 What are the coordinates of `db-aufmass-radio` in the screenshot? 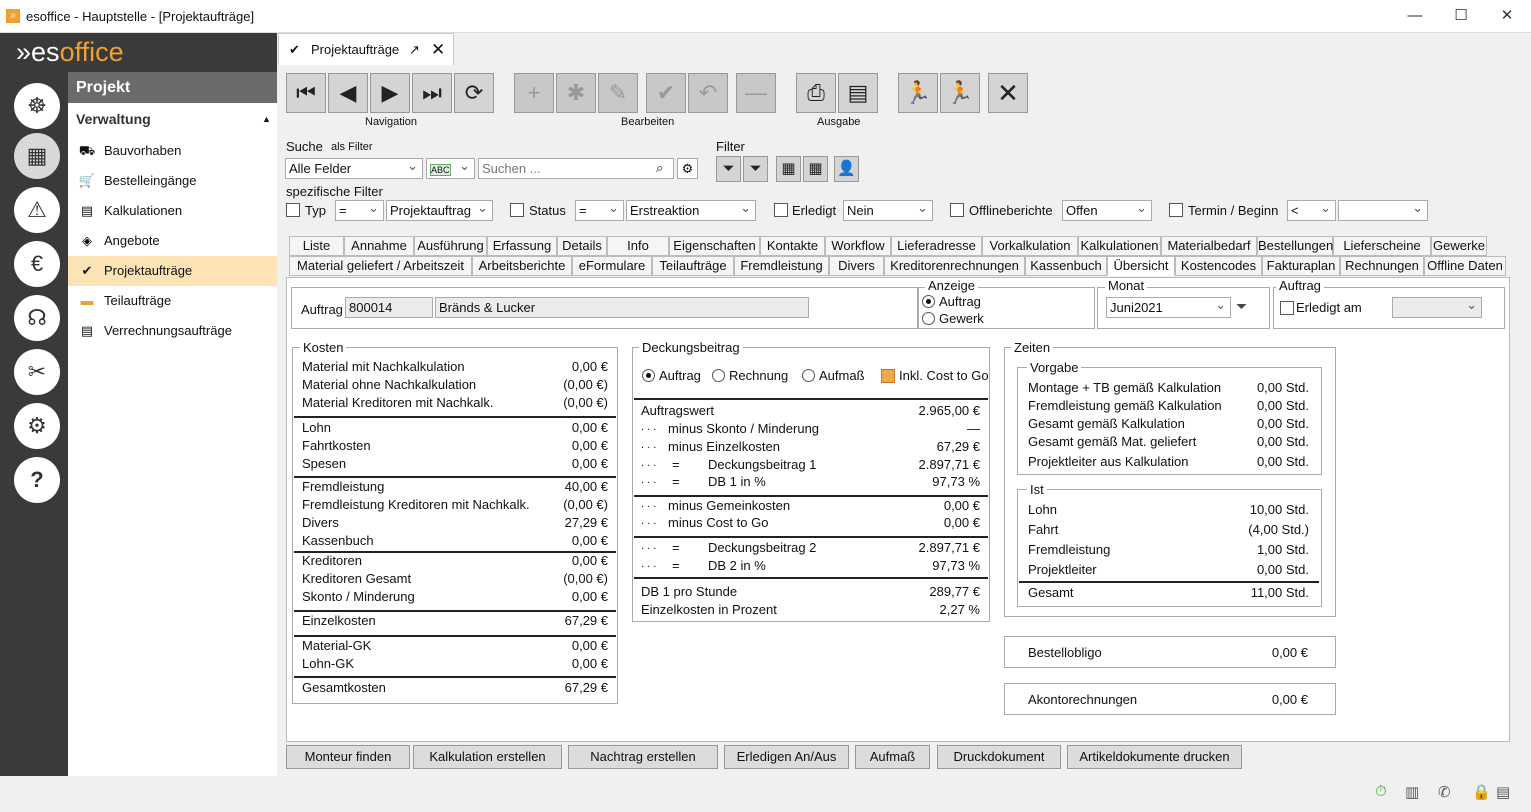 It's located at (808, 375).